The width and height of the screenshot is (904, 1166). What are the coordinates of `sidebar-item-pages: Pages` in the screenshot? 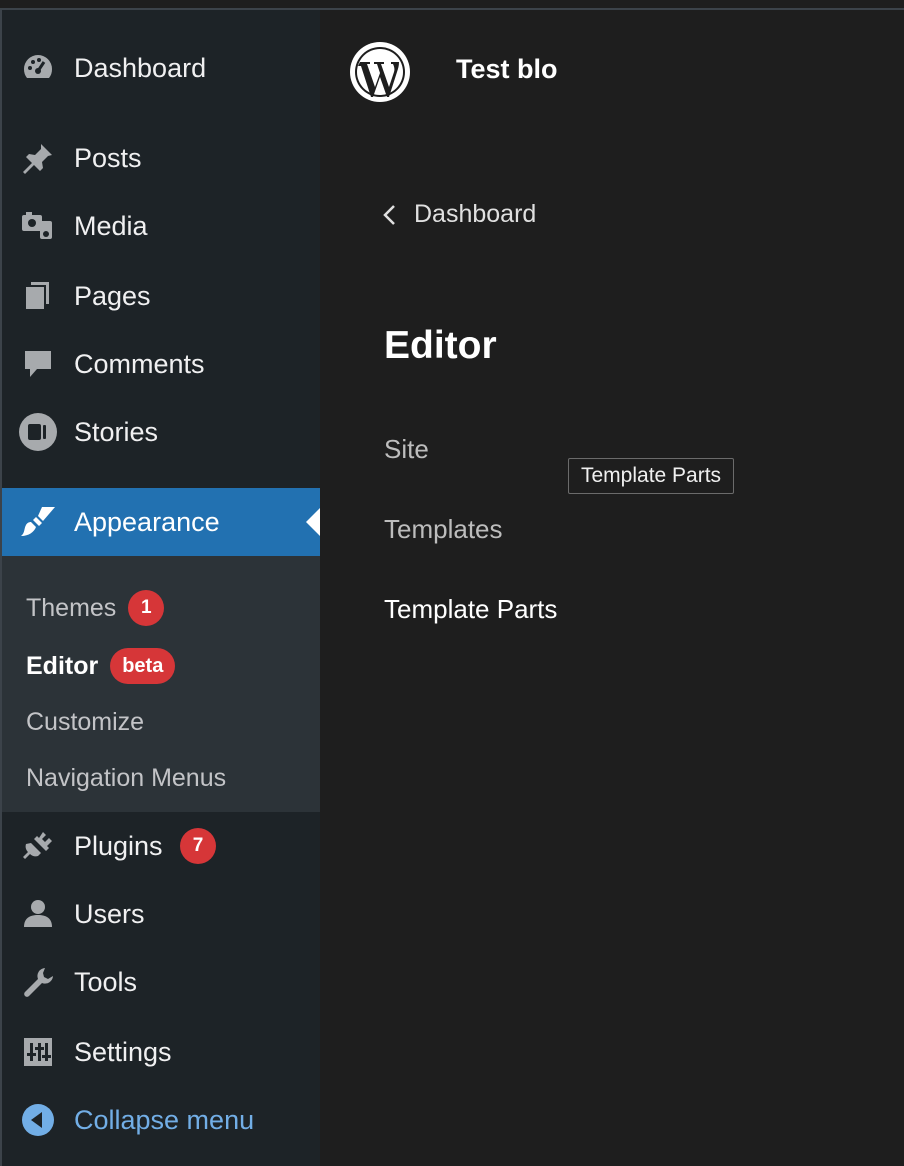 It's located at (161, 296).